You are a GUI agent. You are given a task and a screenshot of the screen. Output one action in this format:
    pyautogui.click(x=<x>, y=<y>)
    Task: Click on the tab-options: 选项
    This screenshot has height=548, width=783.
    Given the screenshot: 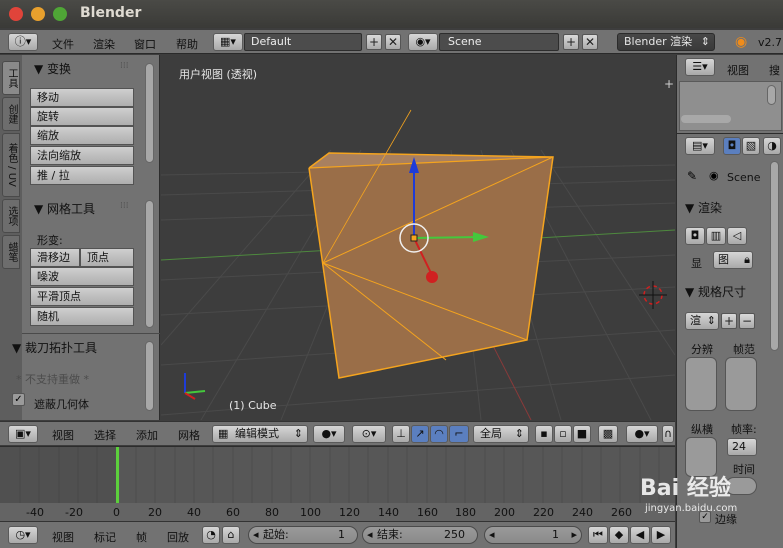 What is the action you would take?
    pyautogui.click(x=11, y=216)
    